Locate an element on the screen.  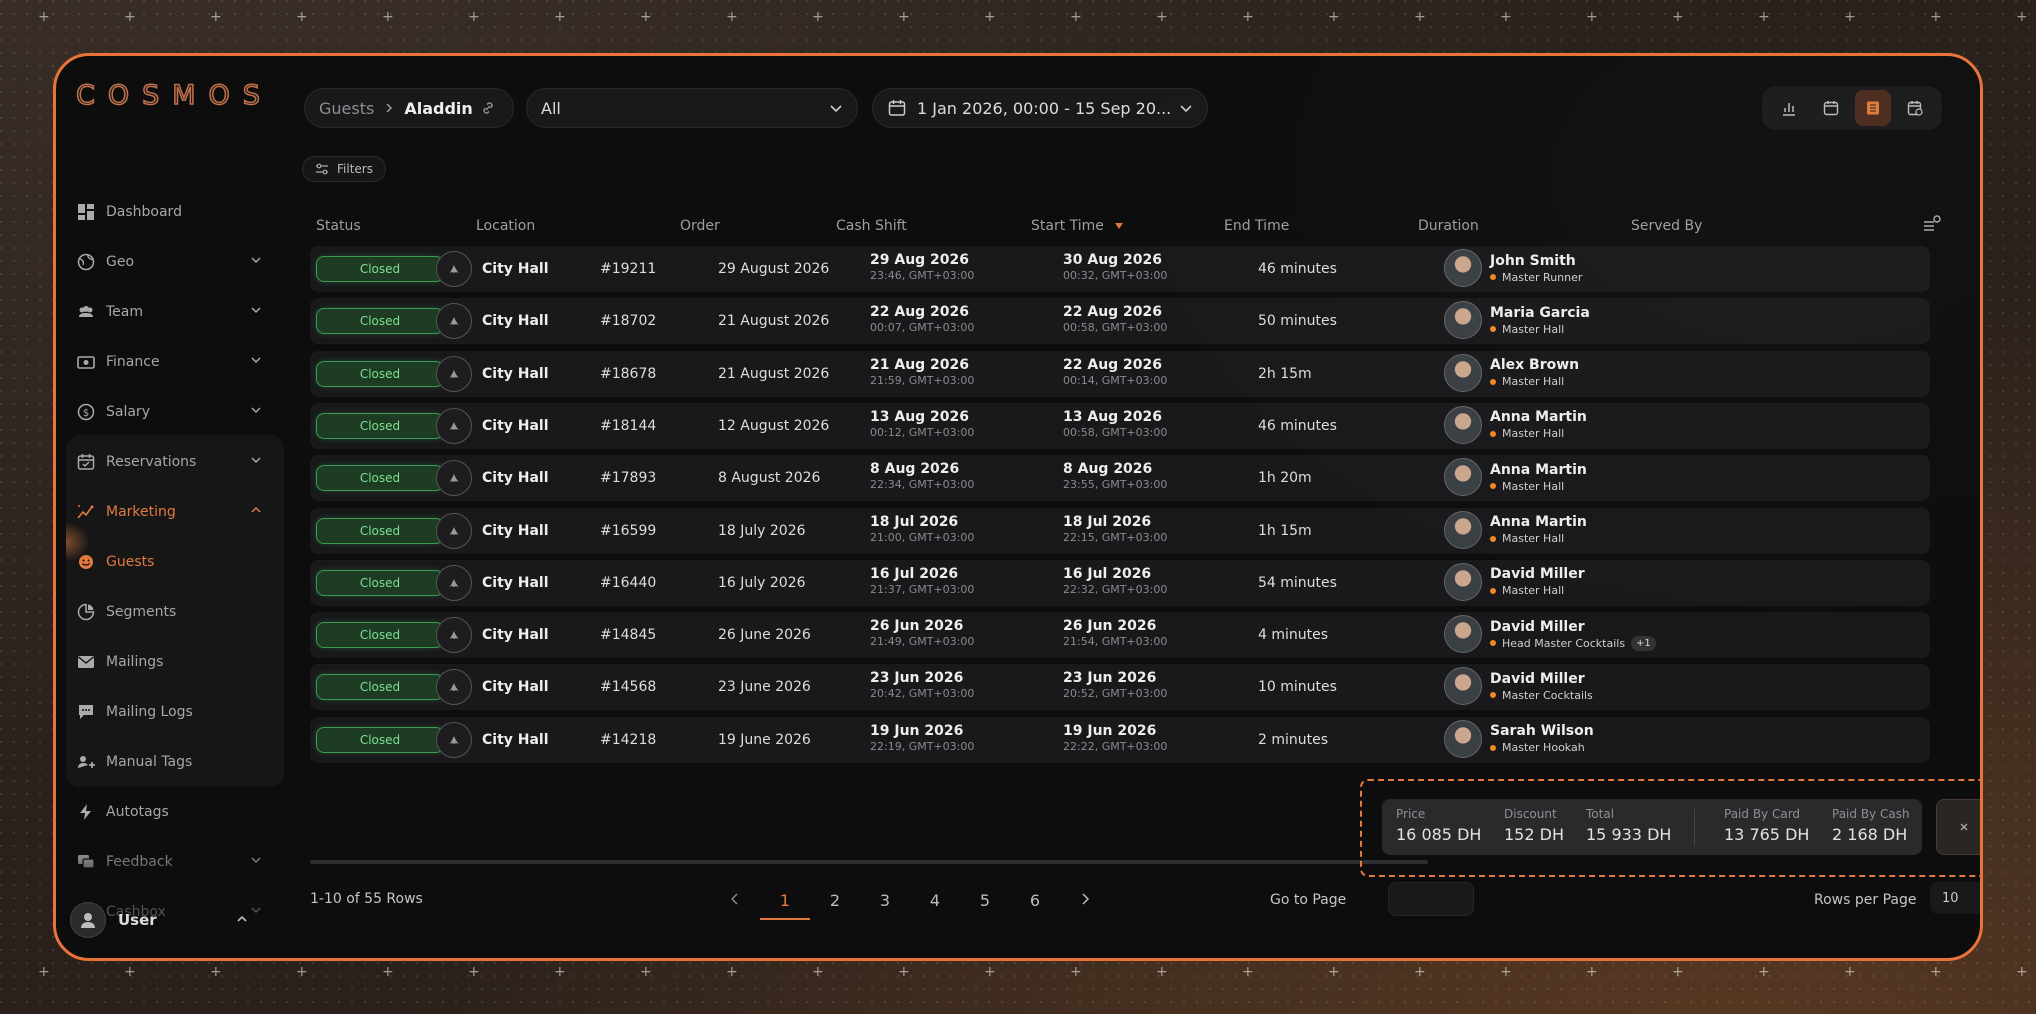
start-clock: 22:19, GMT+03:00 is located at coordinates (922, 746).